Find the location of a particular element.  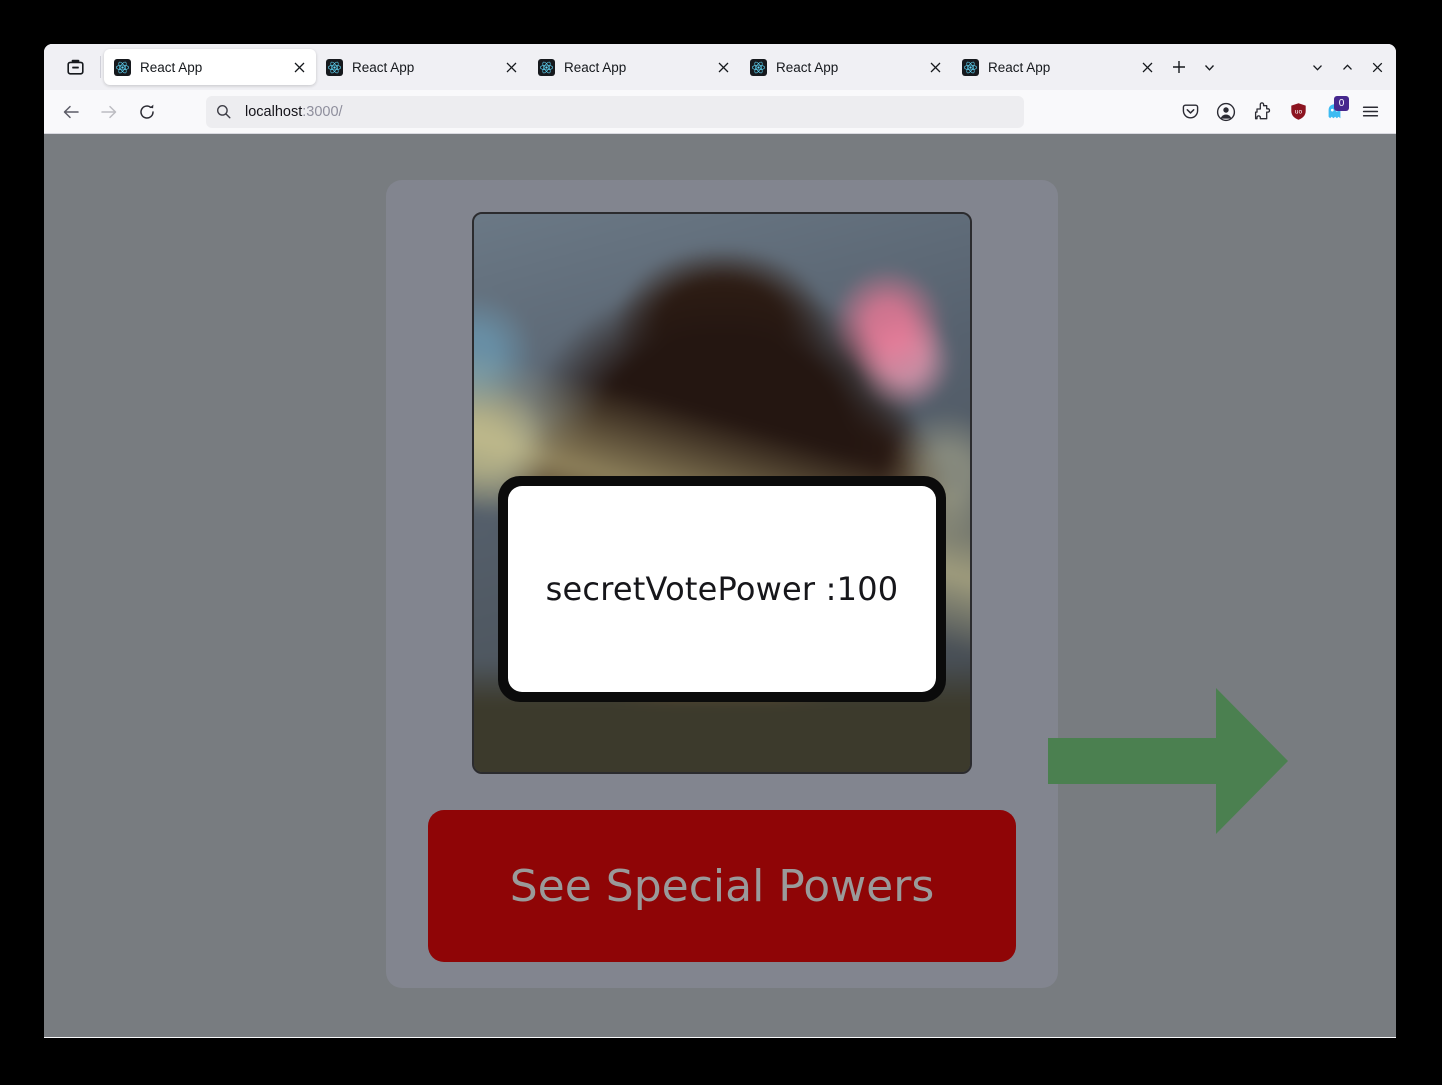

account-glyph-icon is located at coordinates (1226, 111).